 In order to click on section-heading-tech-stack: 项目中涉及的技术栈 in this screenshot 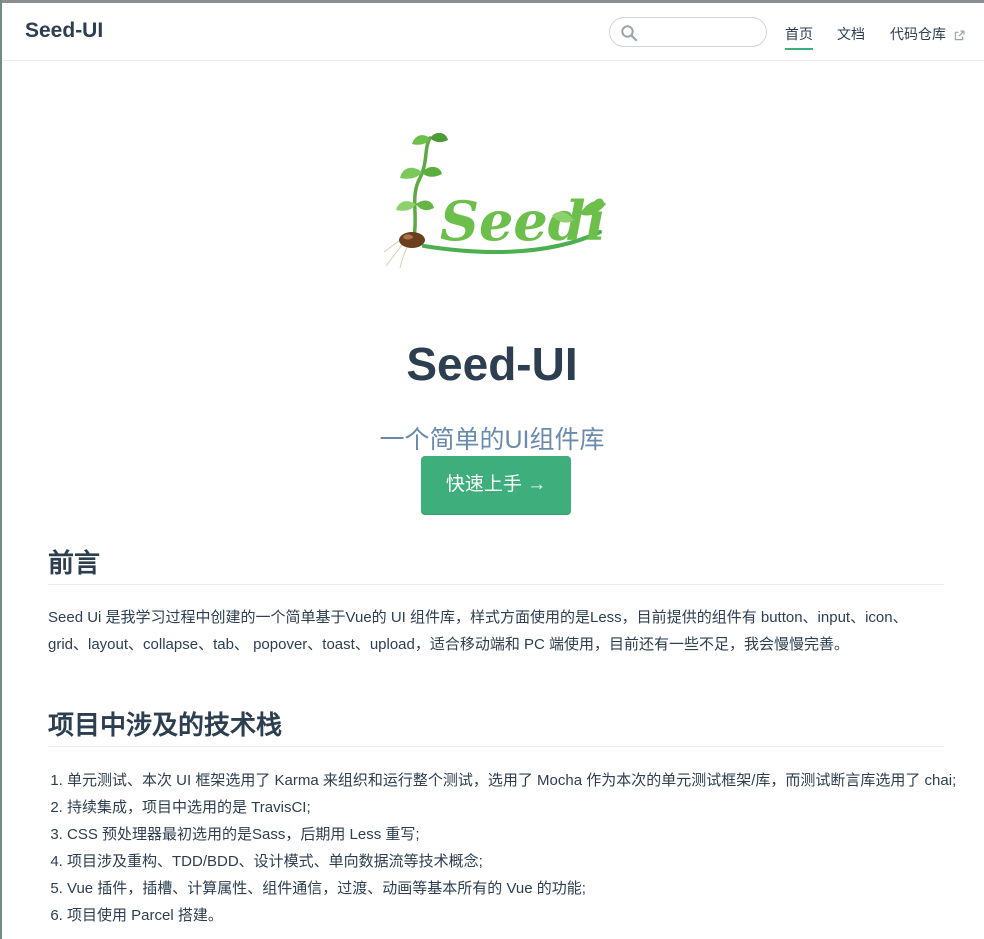, I will do `click(496, 726)`.